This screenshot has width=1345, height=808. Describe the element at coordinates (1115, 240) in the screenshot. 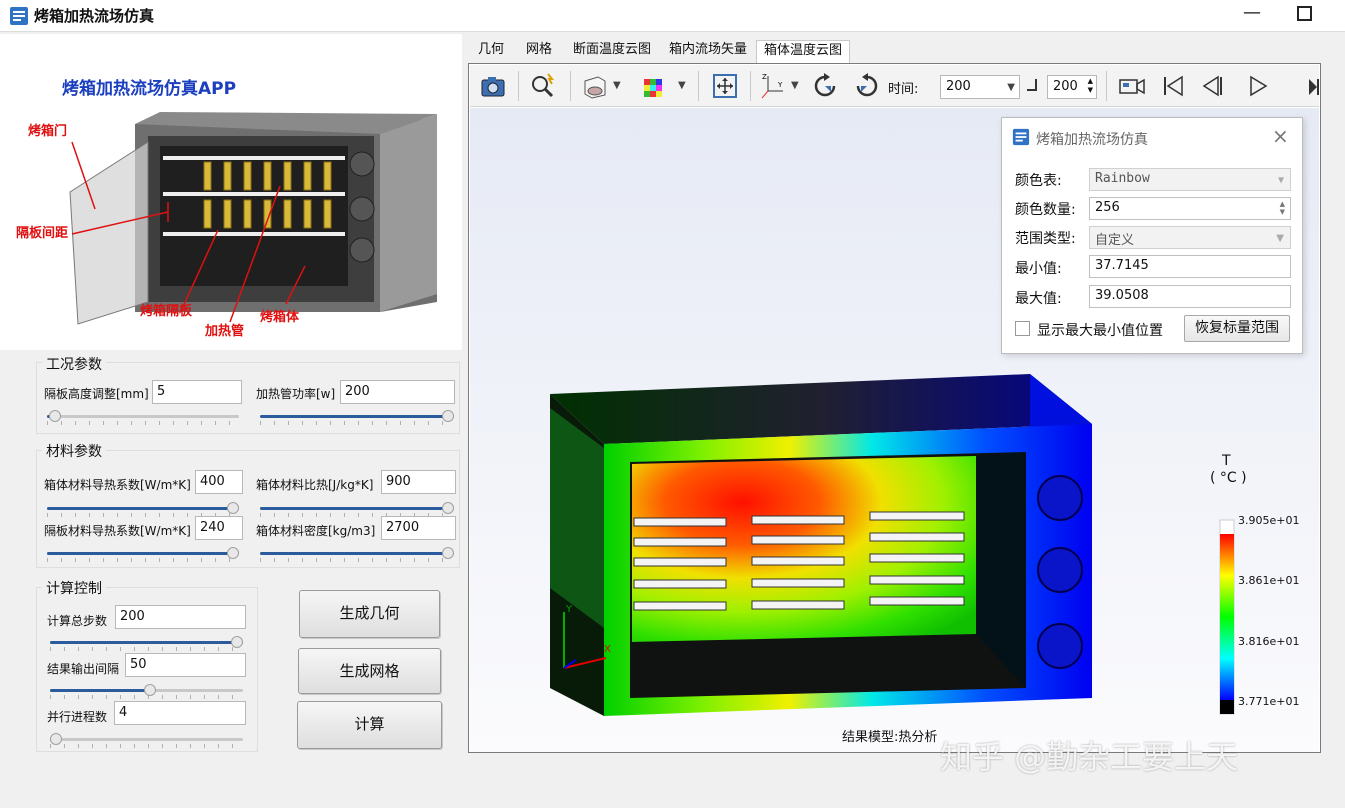

I see `range-type-value: 自定义` at that location.